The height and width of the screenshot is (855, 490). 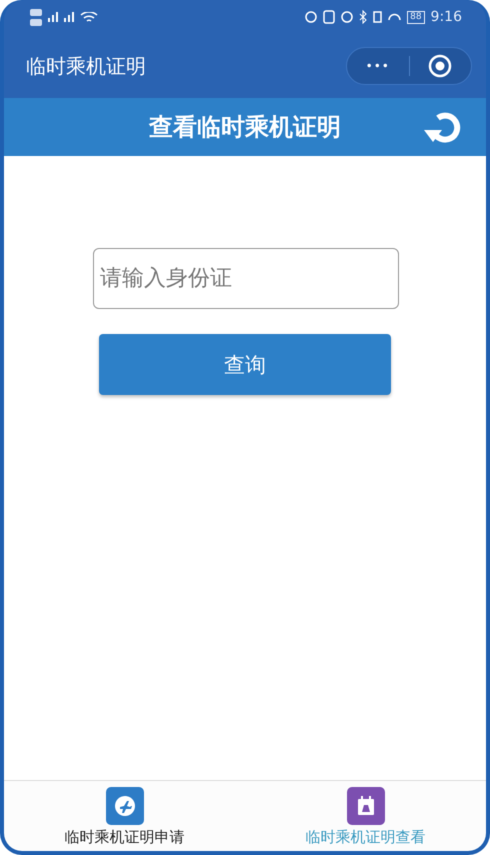 What do you see at coordinates (363, 17) in the screenshot?
I see `bluetooth-icon` at bounding box center [363, 17].